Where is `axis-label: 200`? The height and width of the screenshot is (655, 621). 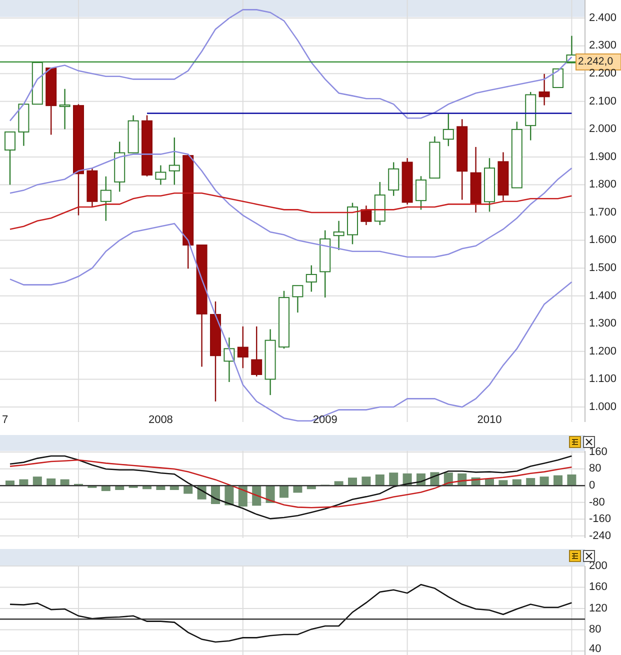 axis-label: 200 is located at coordinates (598, 566).